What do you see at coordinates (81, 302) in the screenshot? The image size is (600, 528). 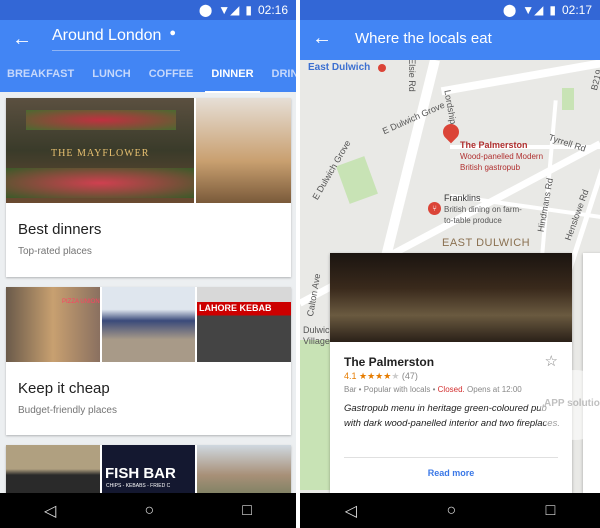 I see `photo-sign: PIZZA UNION` at bounding box center [81, 302].